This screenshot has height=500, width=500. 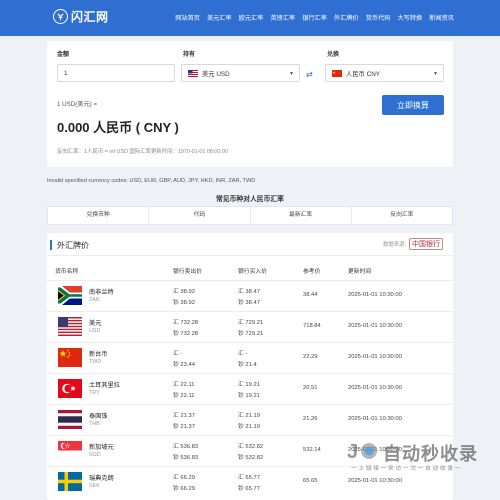 What do you see at coordinates (394, 245) in the screenshot?
I see `source-label: 数据来源:` at bounding box center [394, 245].